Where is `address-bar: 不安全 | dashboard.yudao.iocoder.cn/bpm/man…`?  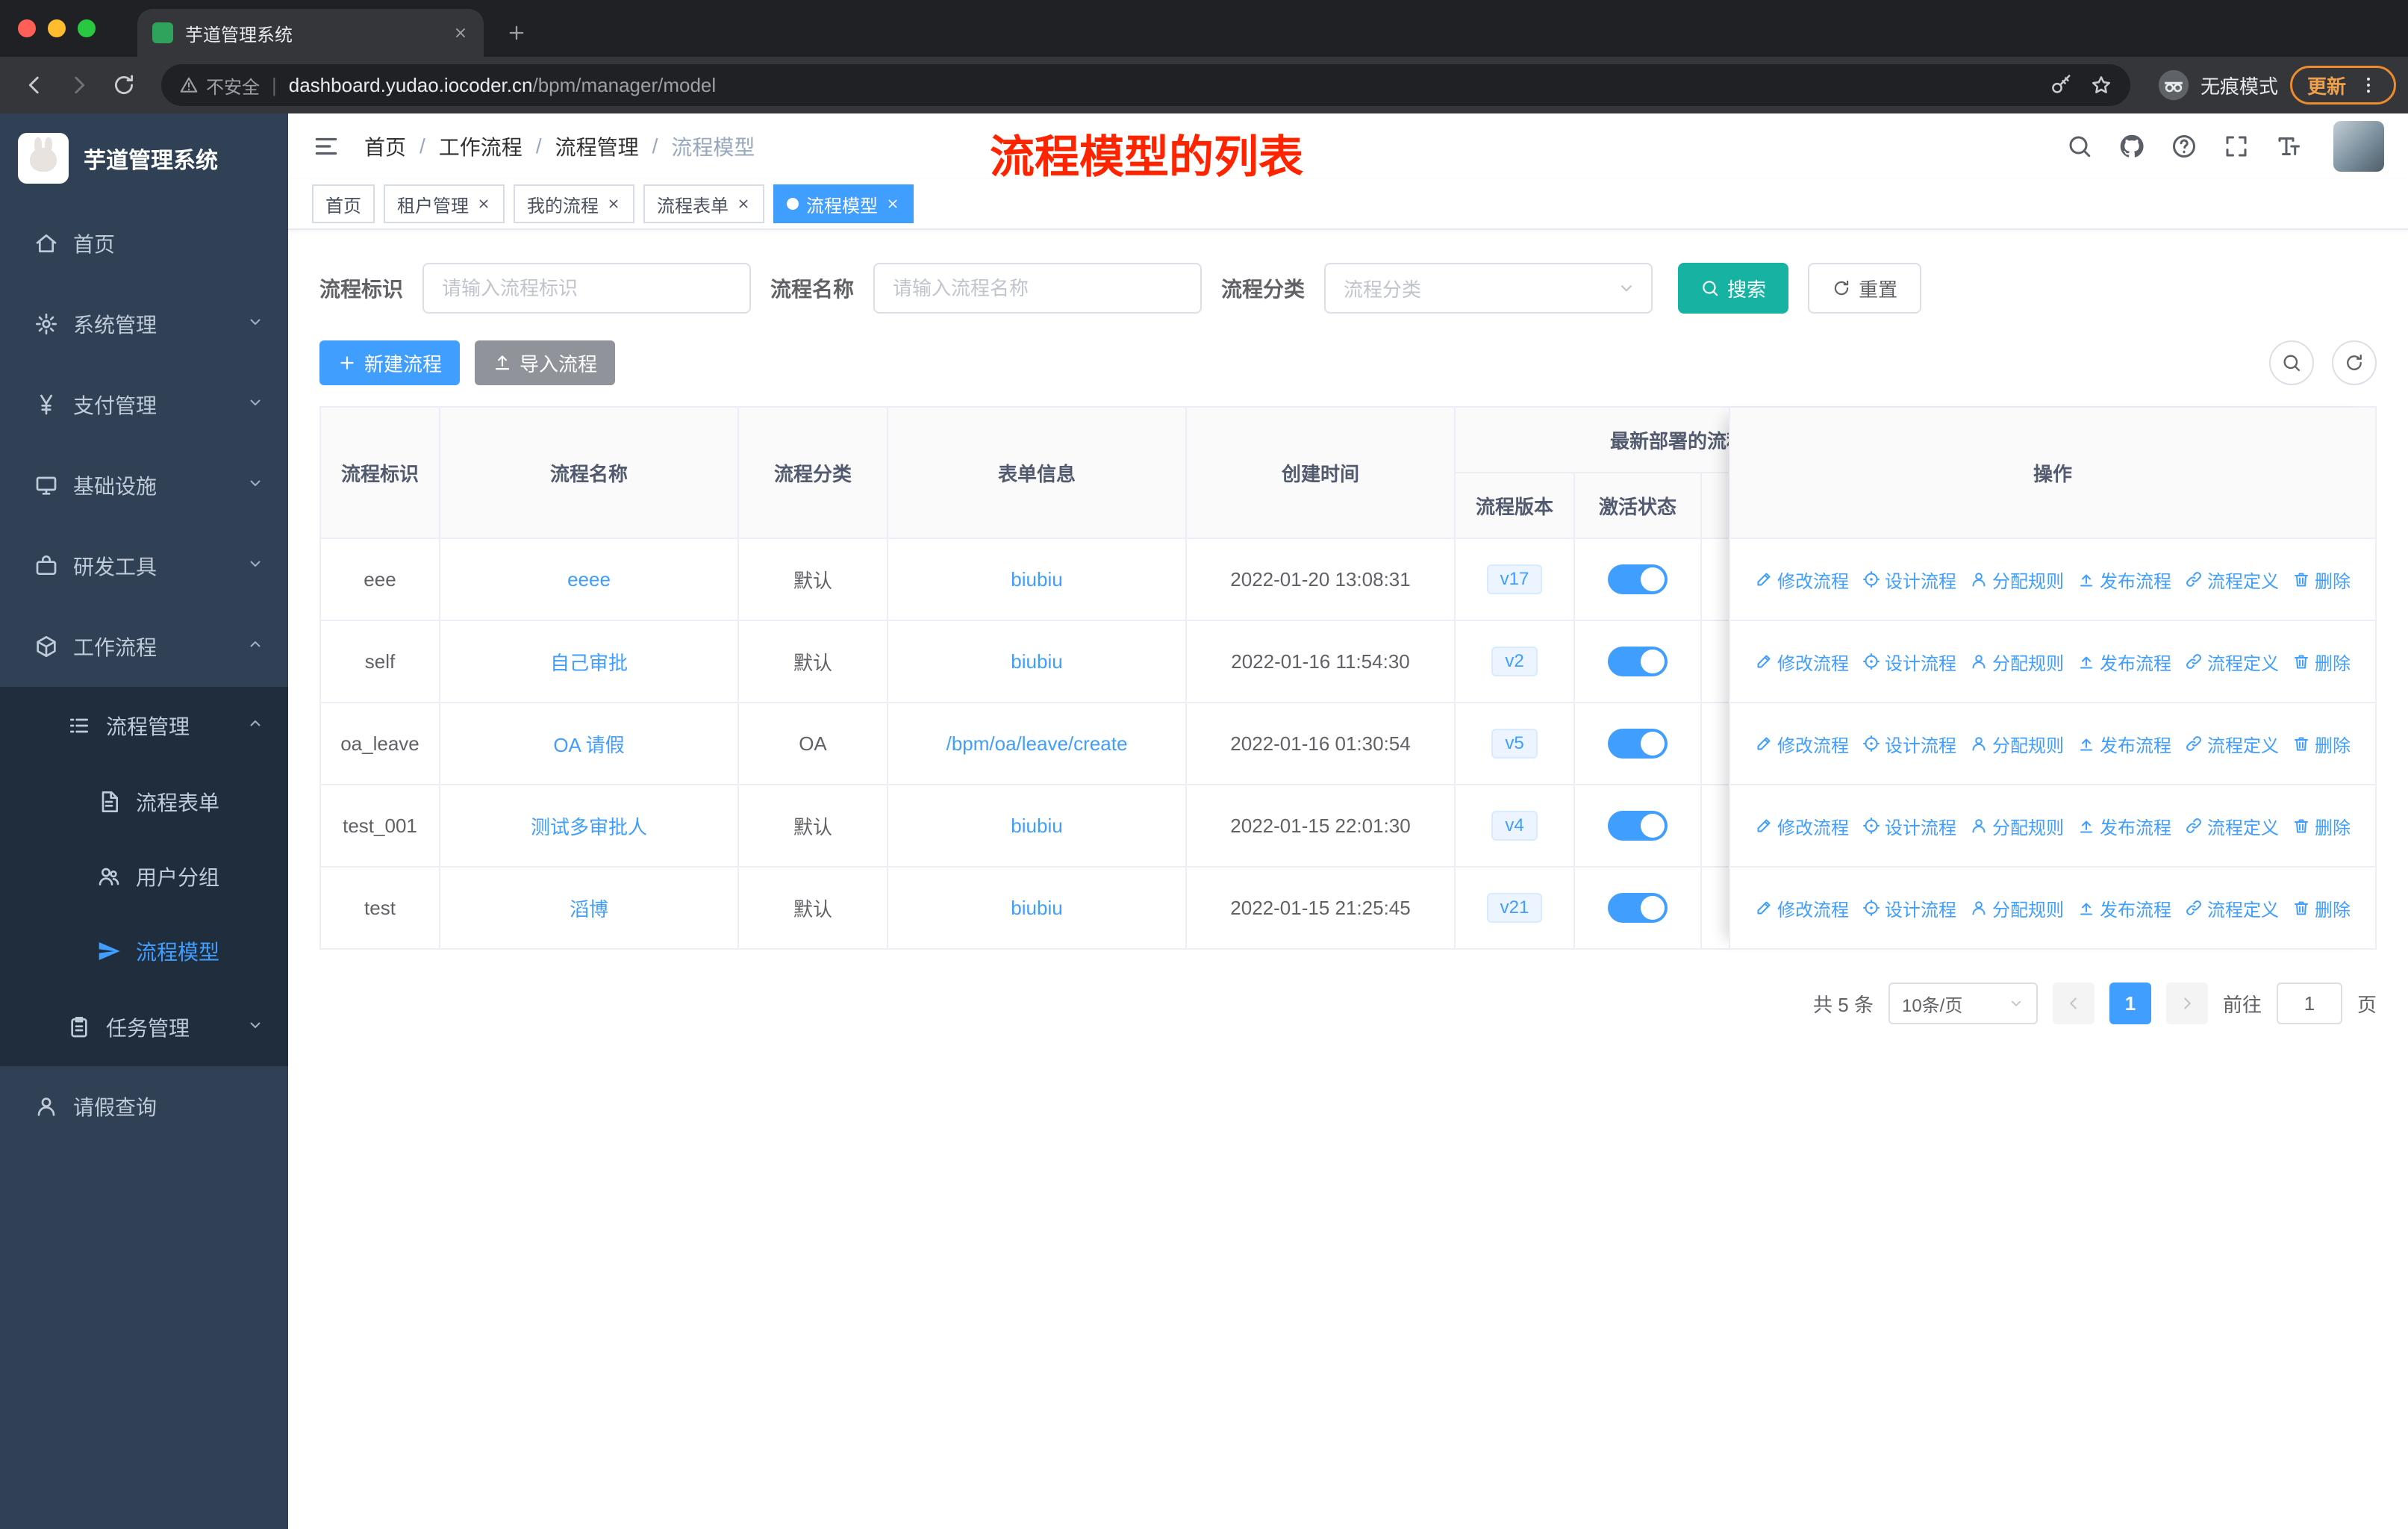
address-bar: 不安全 | dashboard.yudao.iocoder.cn/bpm/man… is located at coordinates (1145, 85).